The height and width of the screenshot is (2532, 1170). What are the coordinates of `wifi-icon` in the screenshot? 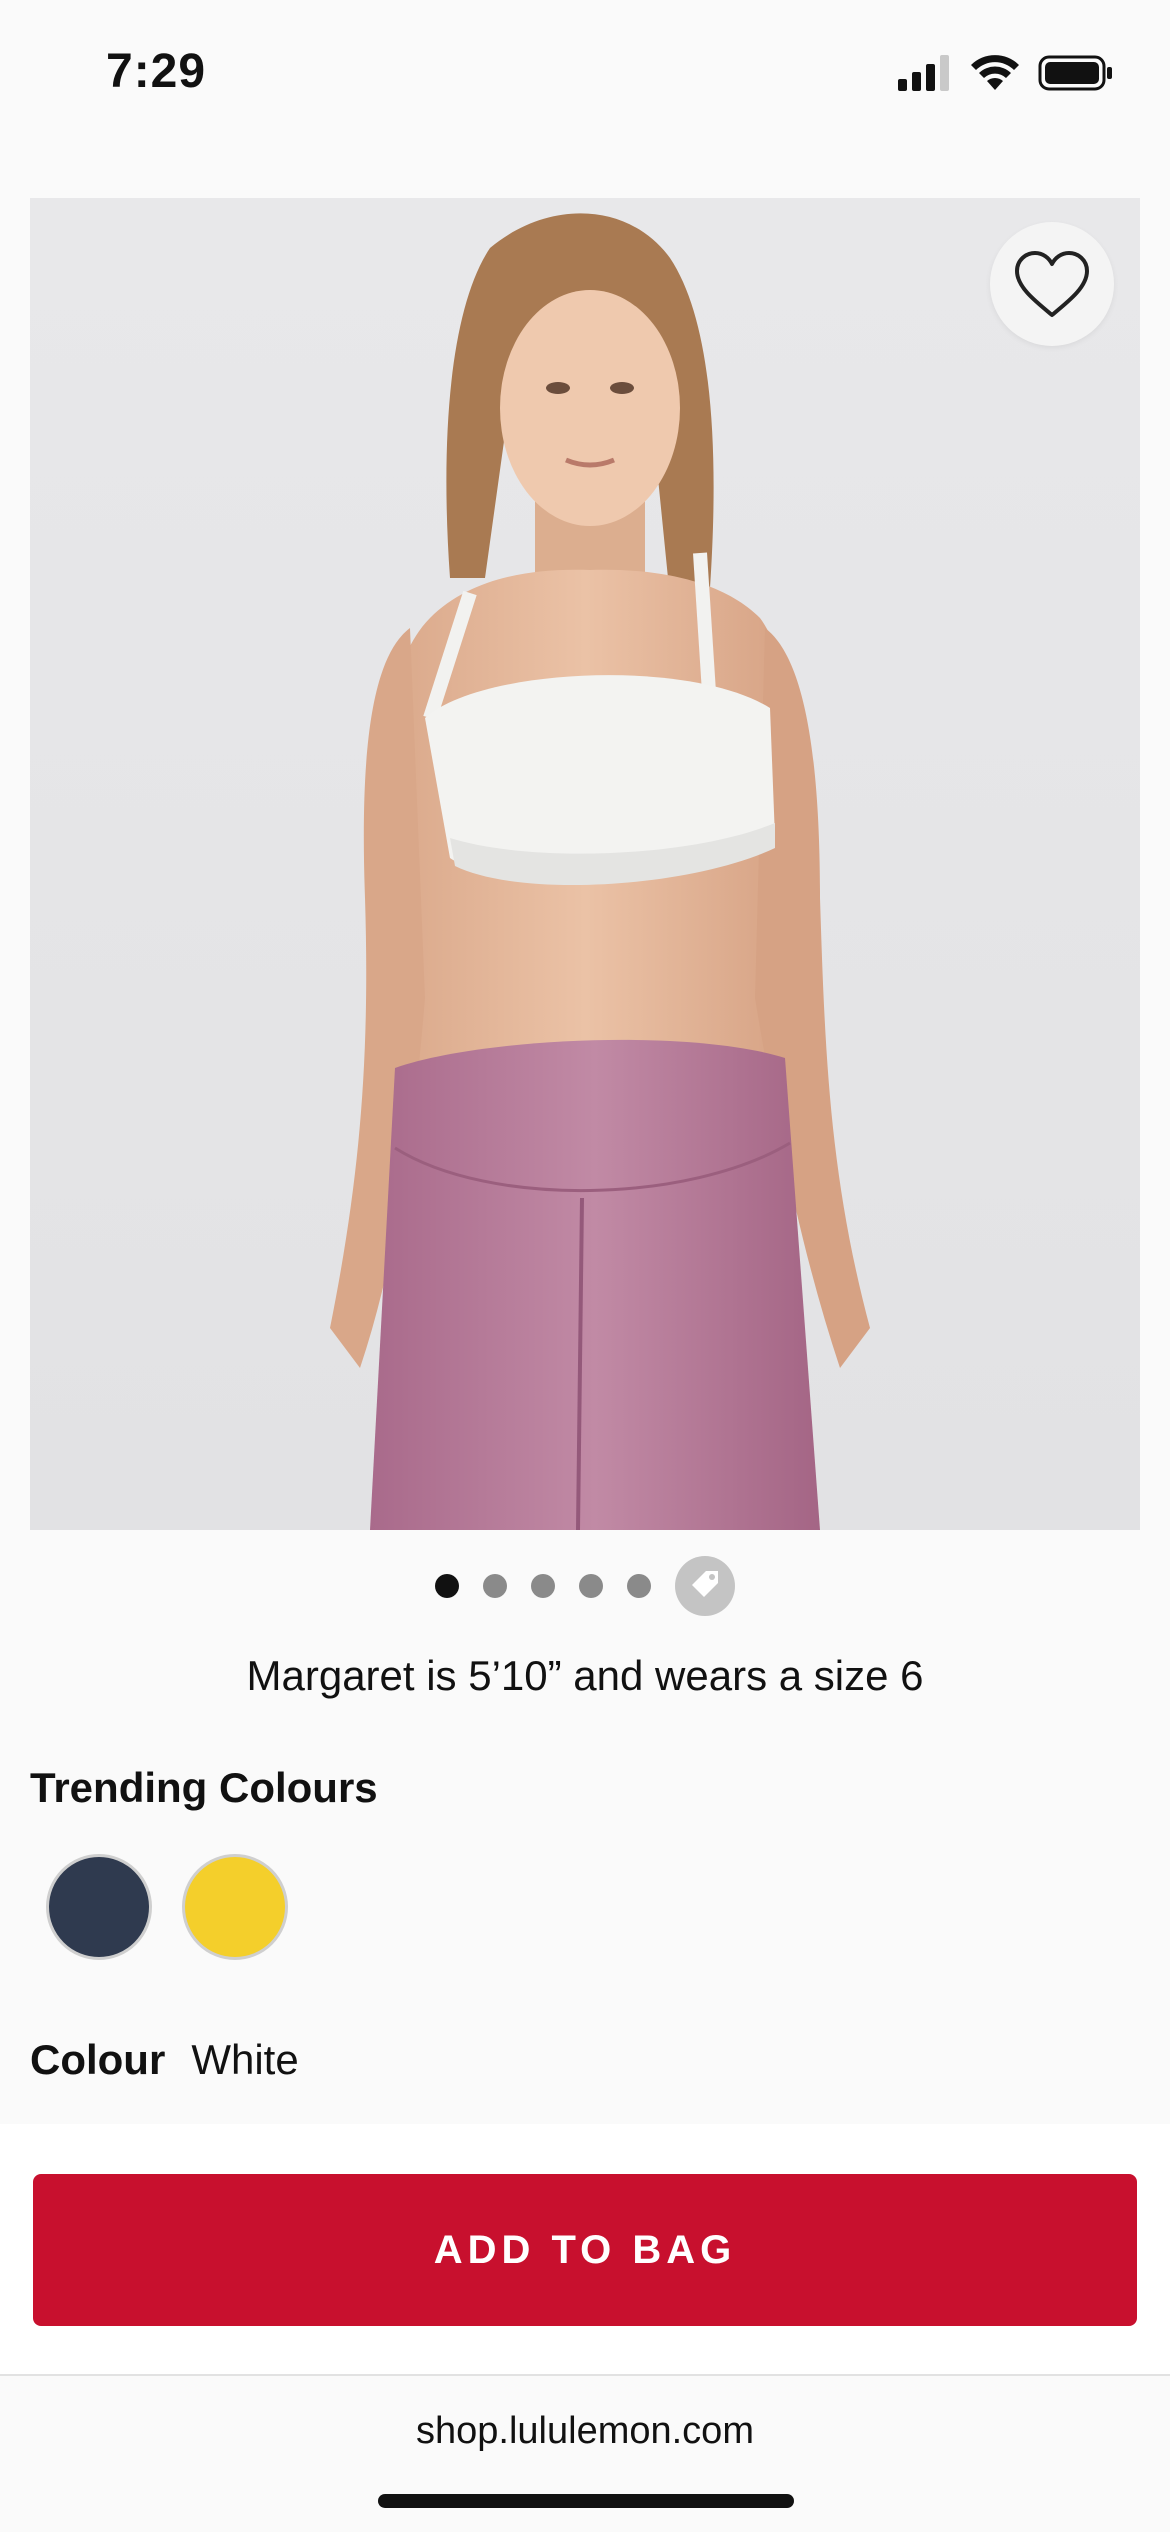 It's located at (995, 75).